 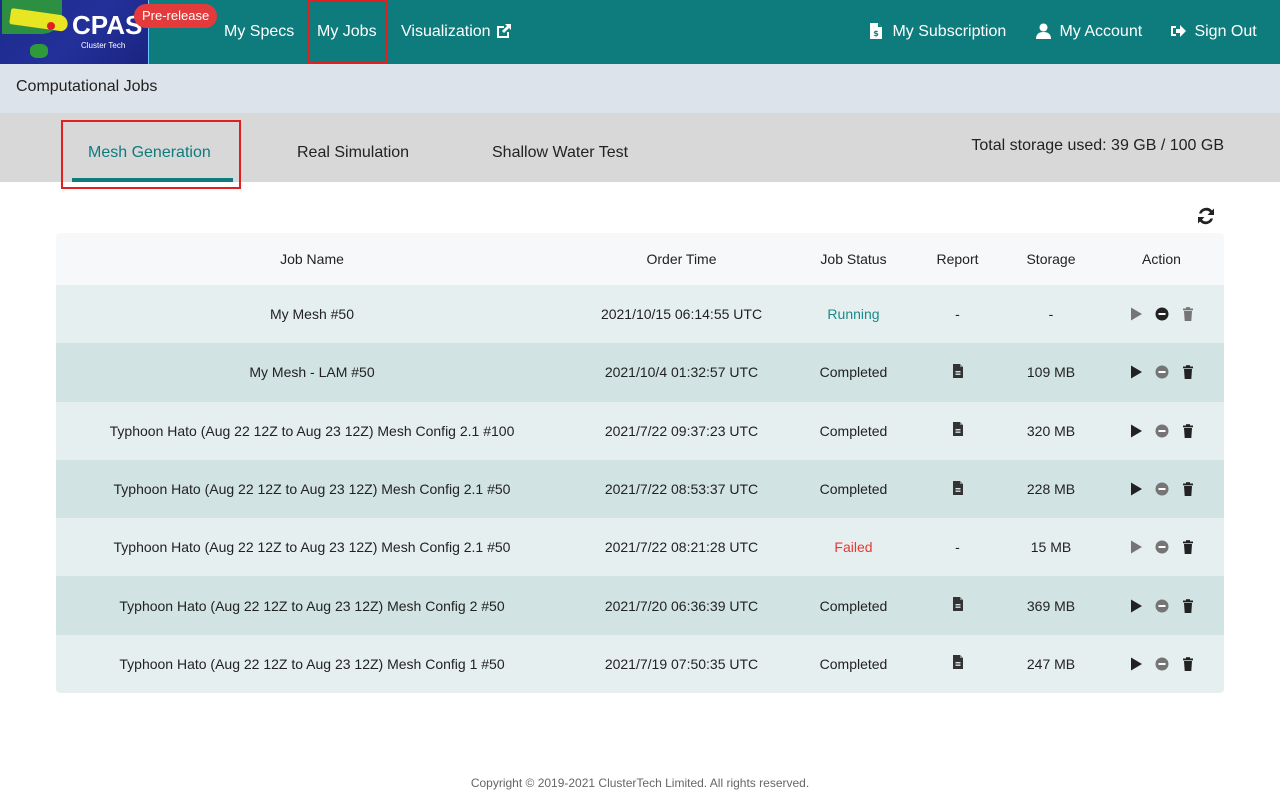 I want to click on order-time: 2021/7/22 08:53:37 UTC, so click(x=681, y=489).